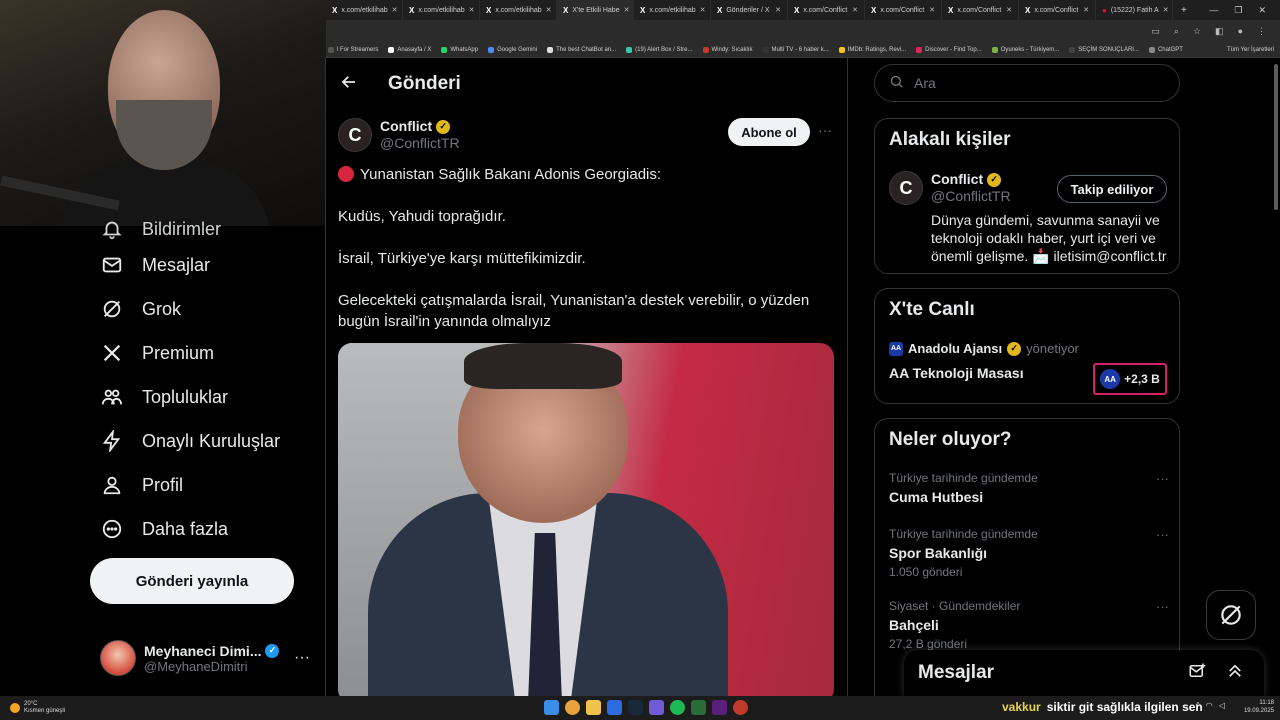 The image size is (1280, 720). I want to click on close-window-icon: ✕, so click(1262, 10).